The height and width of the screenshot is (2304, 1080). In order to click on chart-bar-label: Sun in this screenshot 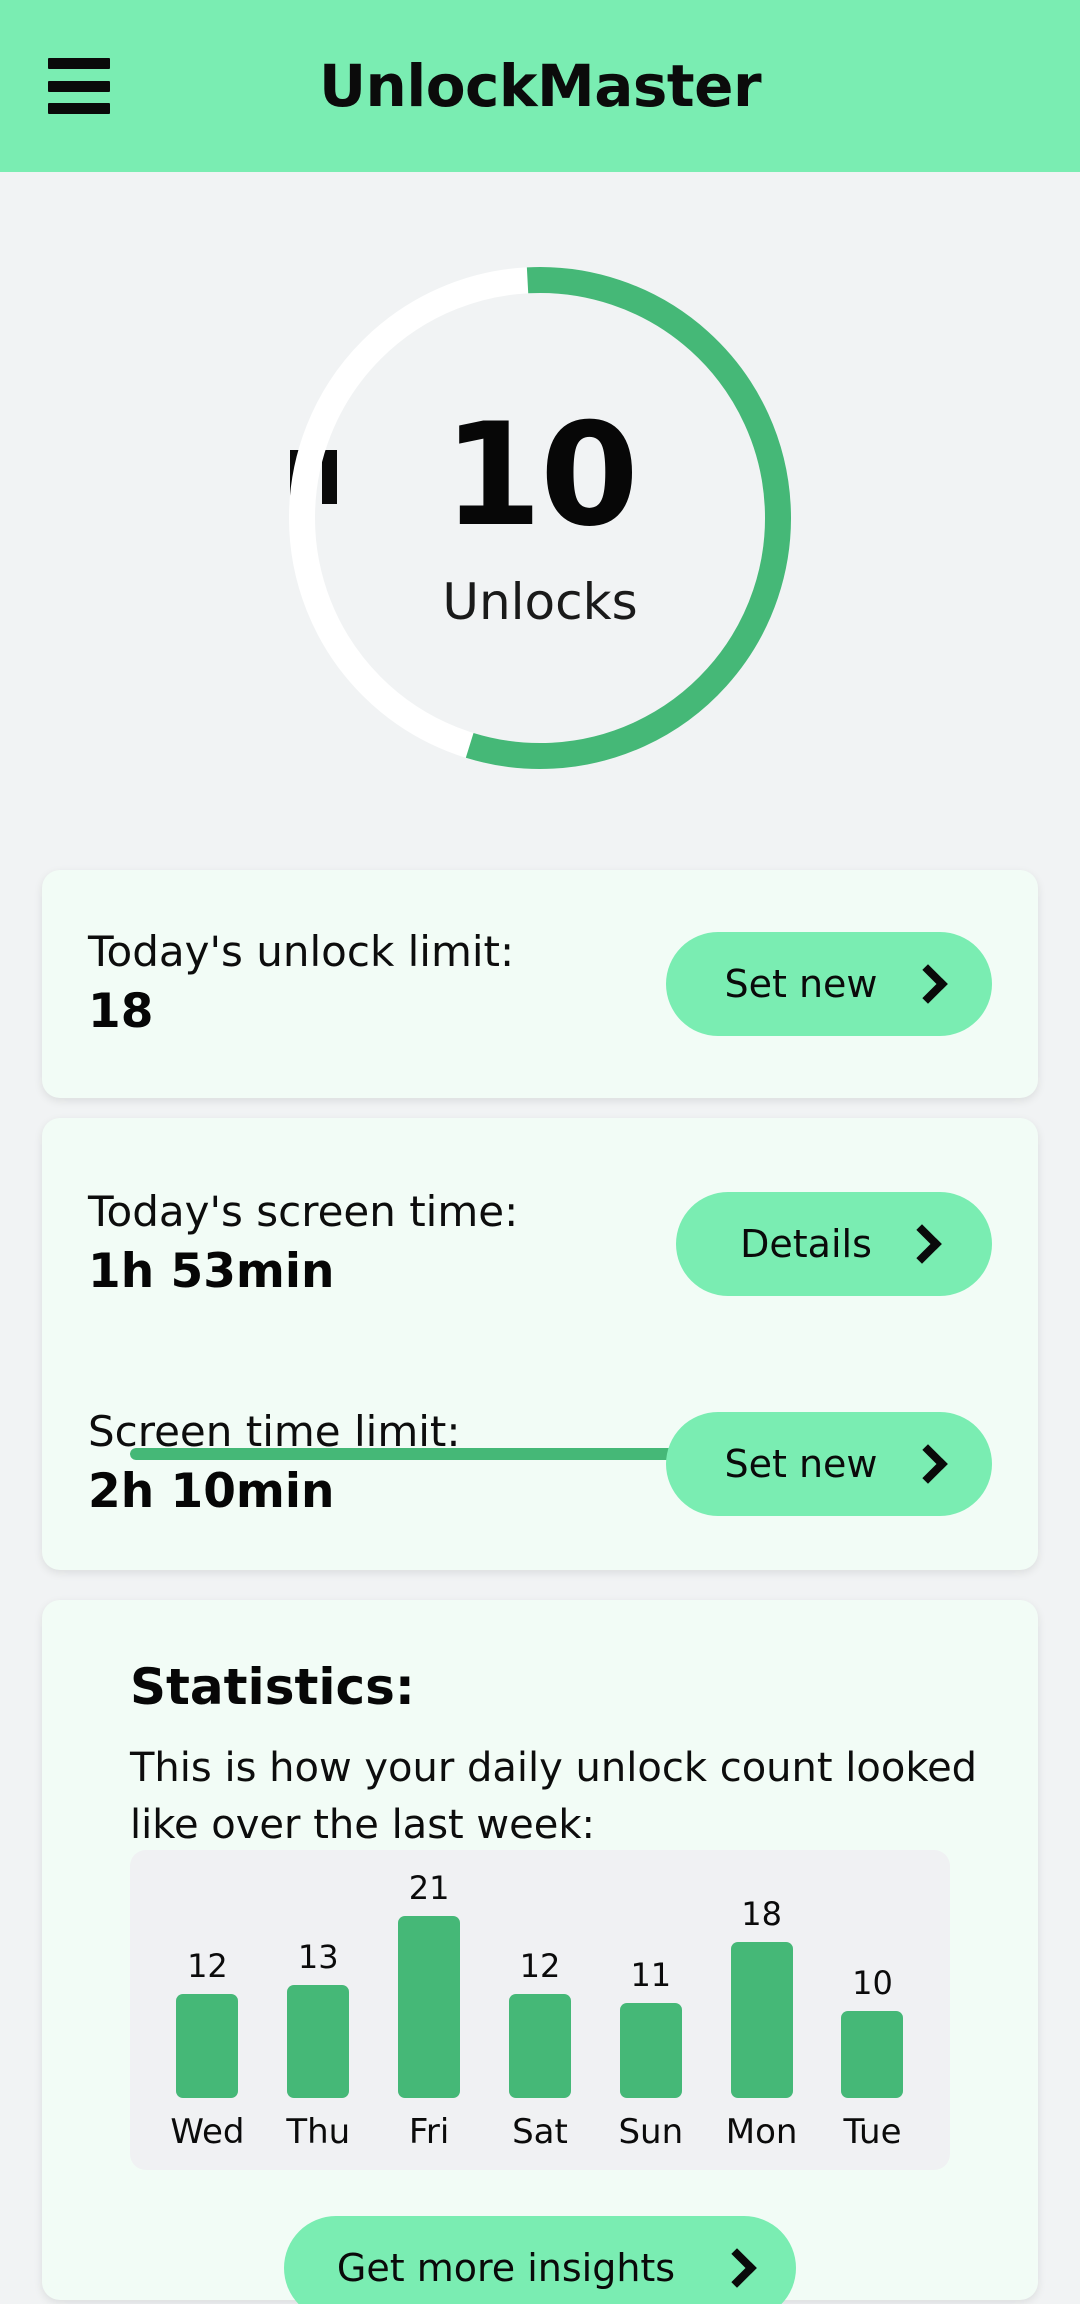, I will do `click(651, 2132)`.